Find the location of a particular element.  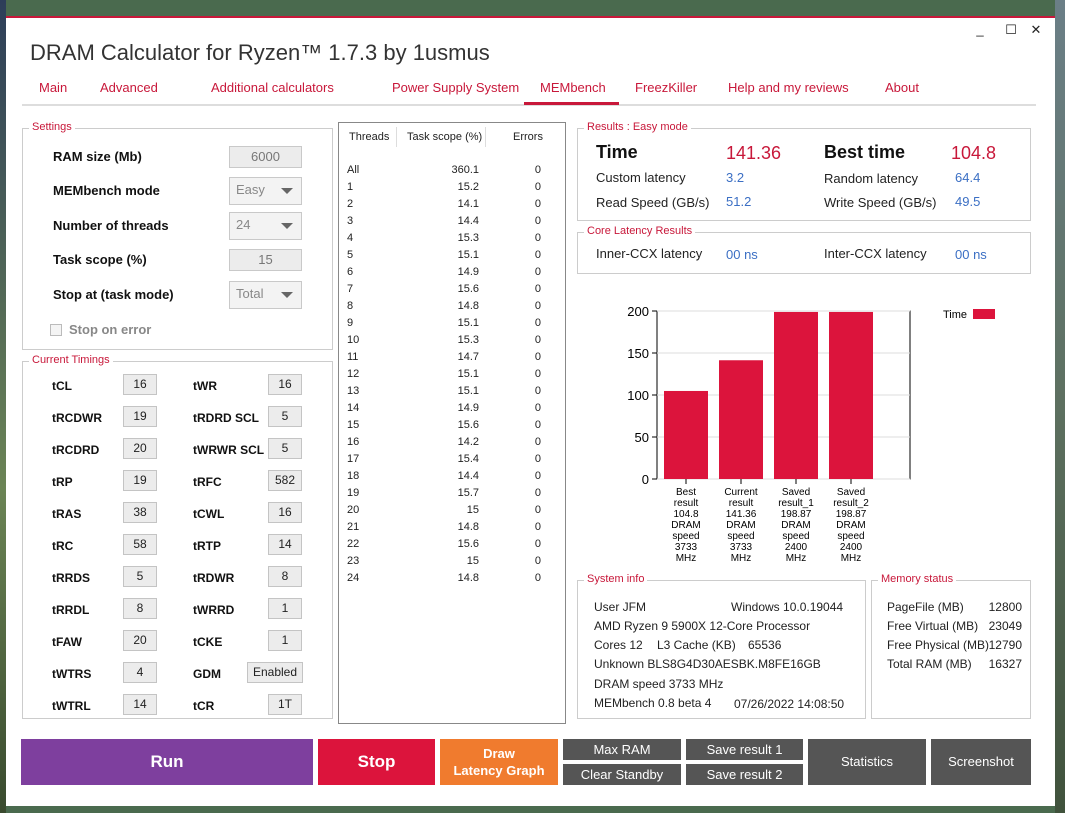

close-button: ✕ is located at coordinates (1036, 30).